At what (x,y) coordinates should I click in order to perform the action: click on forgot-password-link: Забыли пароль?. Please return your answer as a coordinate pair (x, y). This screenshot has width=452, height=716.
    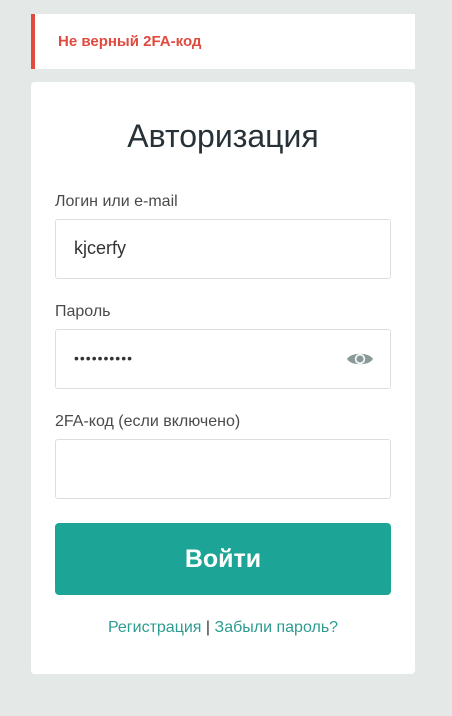
    Looking at the image, I should click on (277, 627).